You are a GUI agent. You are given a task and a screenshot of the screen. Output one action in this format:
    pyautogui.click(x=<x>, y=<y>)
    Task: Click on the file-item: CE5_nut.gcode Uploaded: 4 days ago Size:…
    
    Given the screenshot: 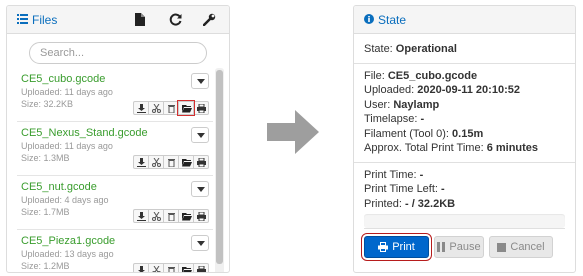 What is the action you would take?
    pyautogui.click(x=115, y=203)
    